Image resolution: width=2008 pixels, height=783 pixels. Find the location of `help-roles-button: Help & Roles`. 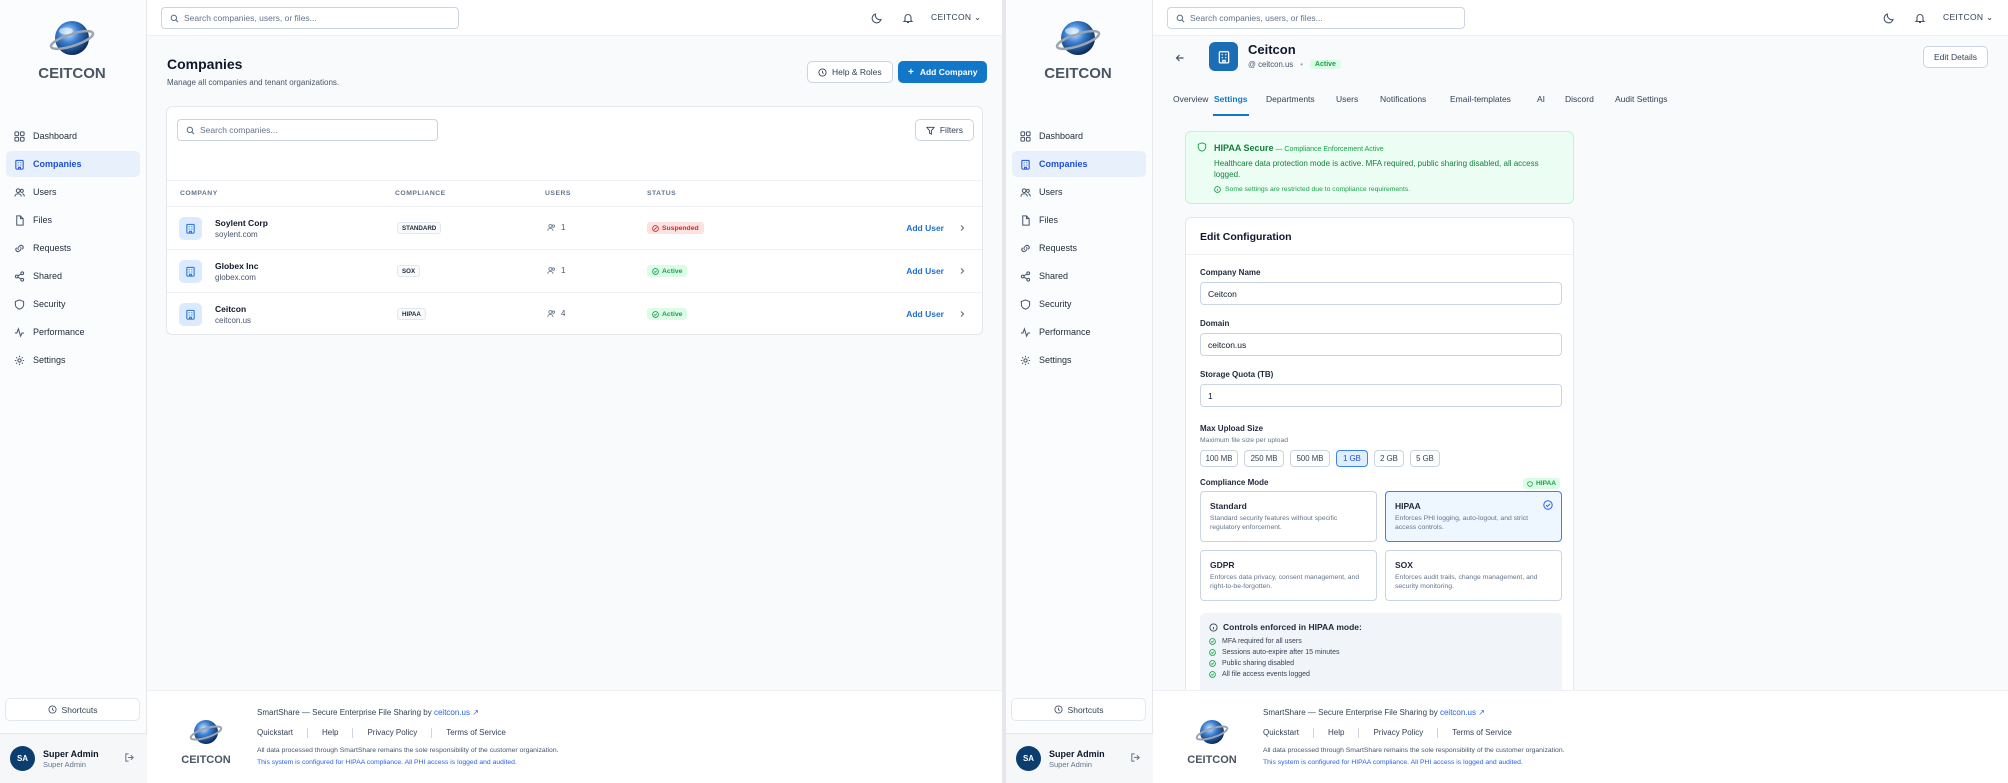

help-roles-button: Help & Roles is located at coordinates (850, 72).